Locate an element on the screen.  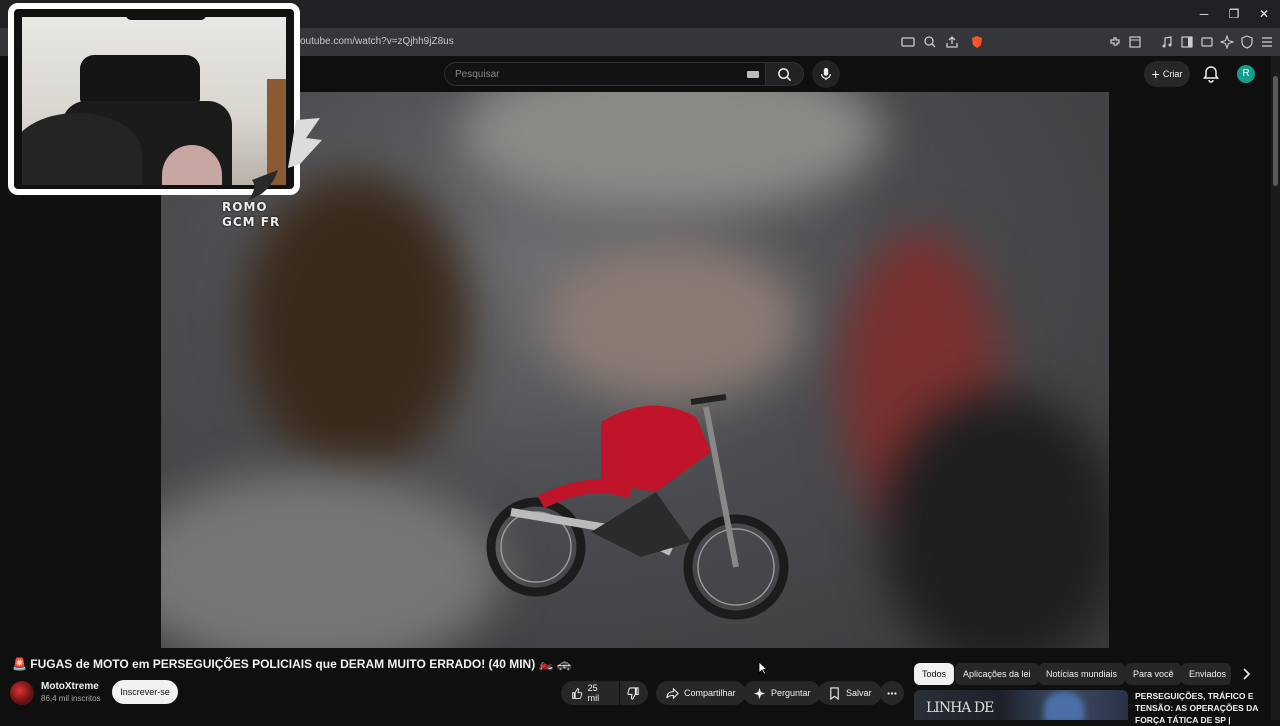
recommendation-thumbnail-text: LINHA DE is located at coordinates (960, 708).